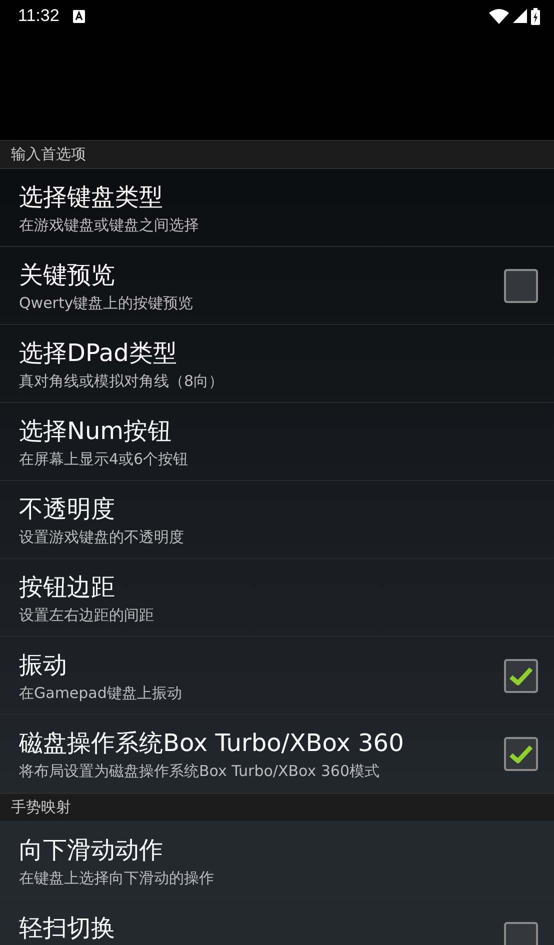  What do you see at coordinates (91, 850) in the screenshot?
I see `preference-title: 向下滑动动作` at bounding box center [91, 850].